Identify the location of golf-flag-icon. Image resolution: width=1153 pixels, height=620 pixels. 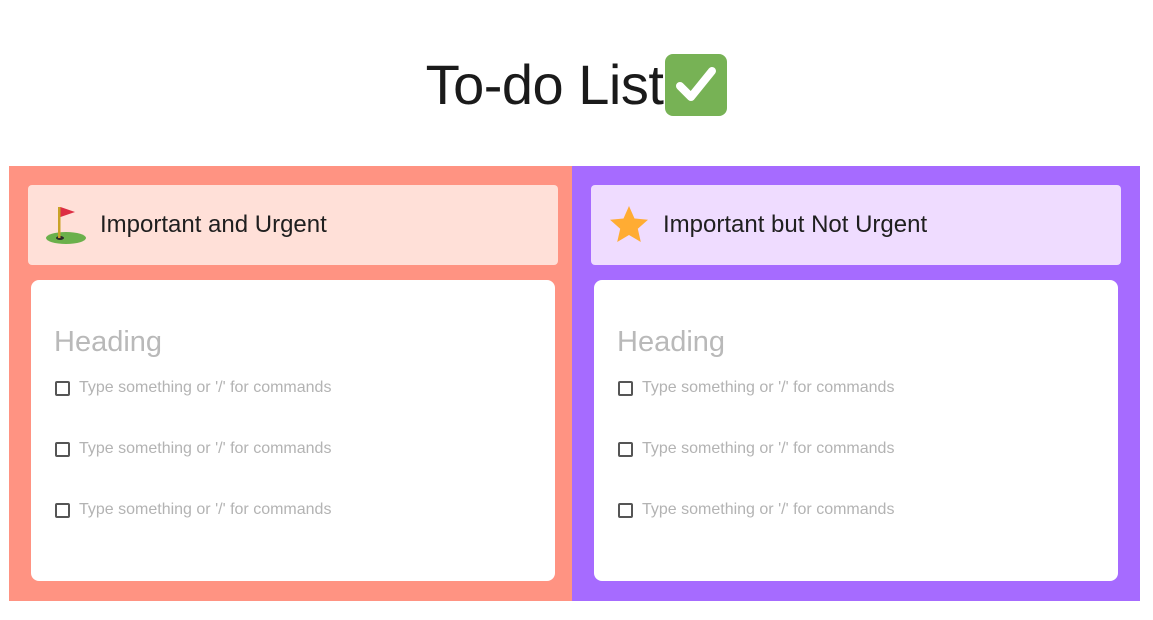
(66, 225).